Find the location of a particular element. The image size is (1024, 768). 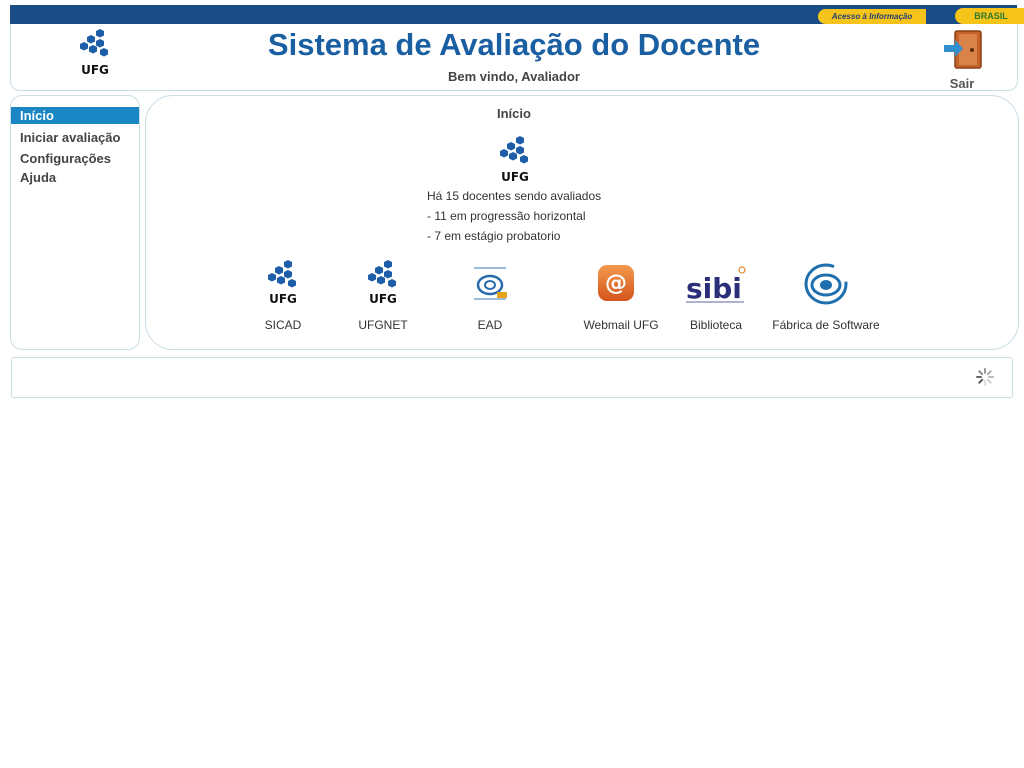

webmail-label: Webmail UFG is located at coordinates (621, 325).